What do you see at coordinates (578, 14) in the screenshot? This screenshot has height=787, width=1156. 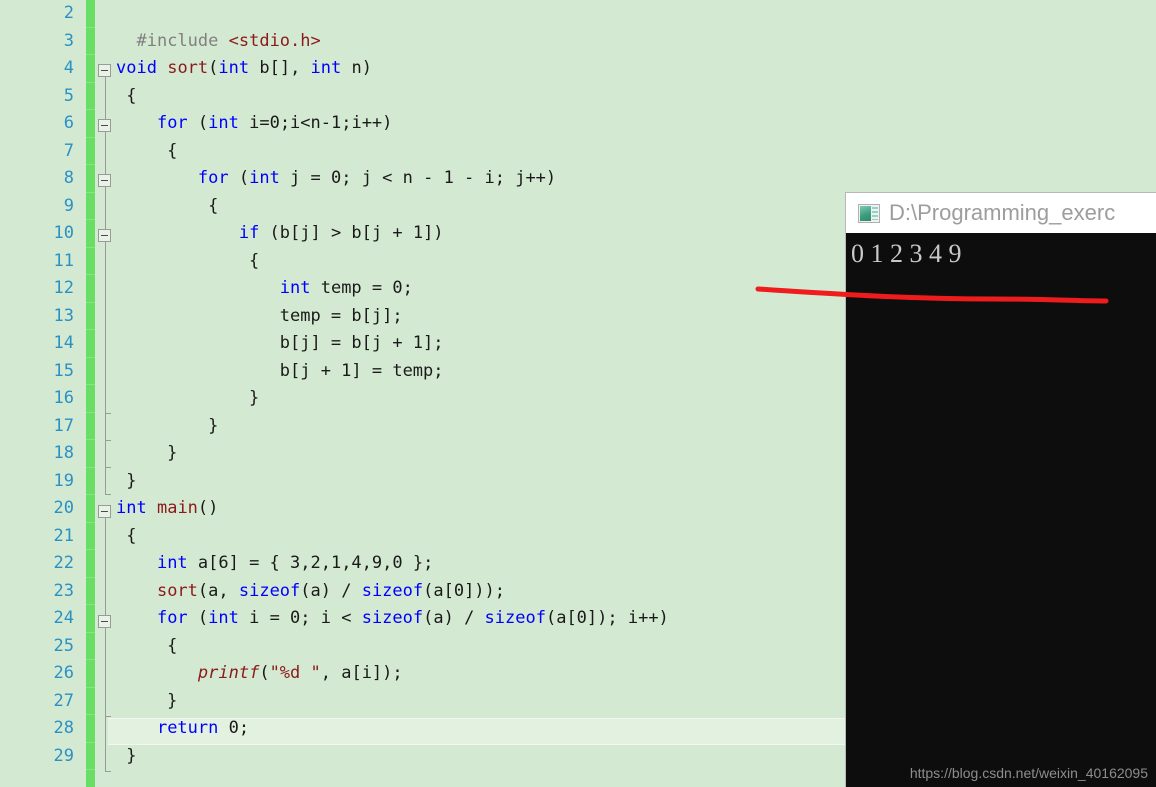 I see `code-line: 2` at bounding box center [578, 14].